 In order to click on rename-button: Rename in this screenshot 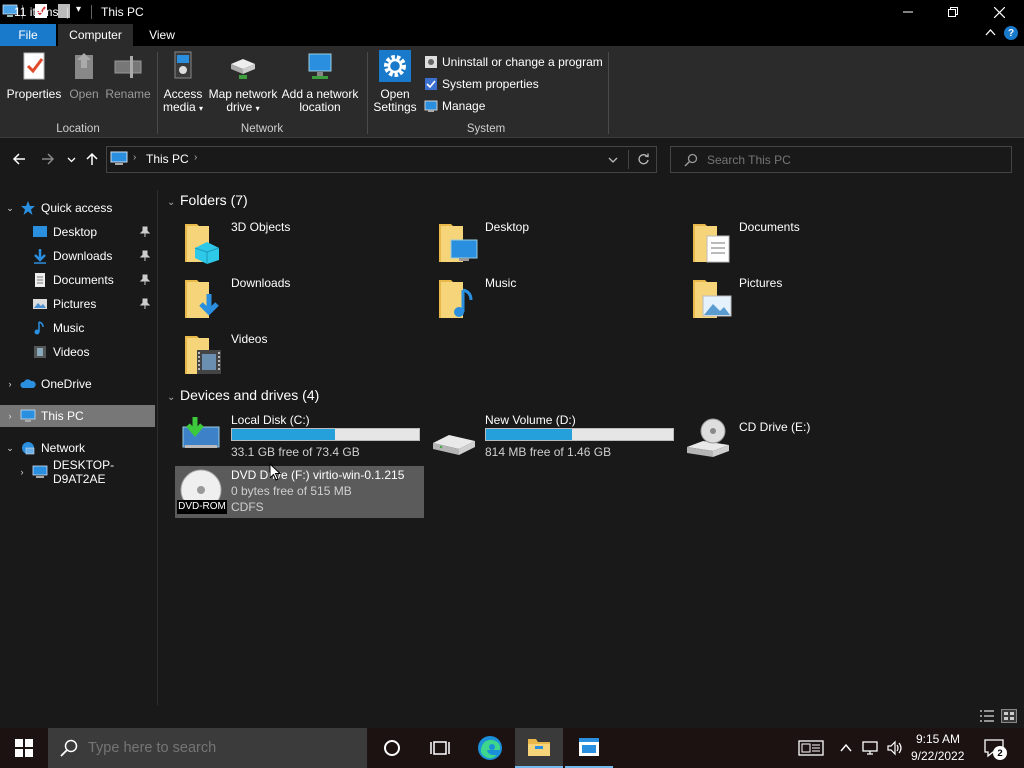, I will do `click(128, 75)`.